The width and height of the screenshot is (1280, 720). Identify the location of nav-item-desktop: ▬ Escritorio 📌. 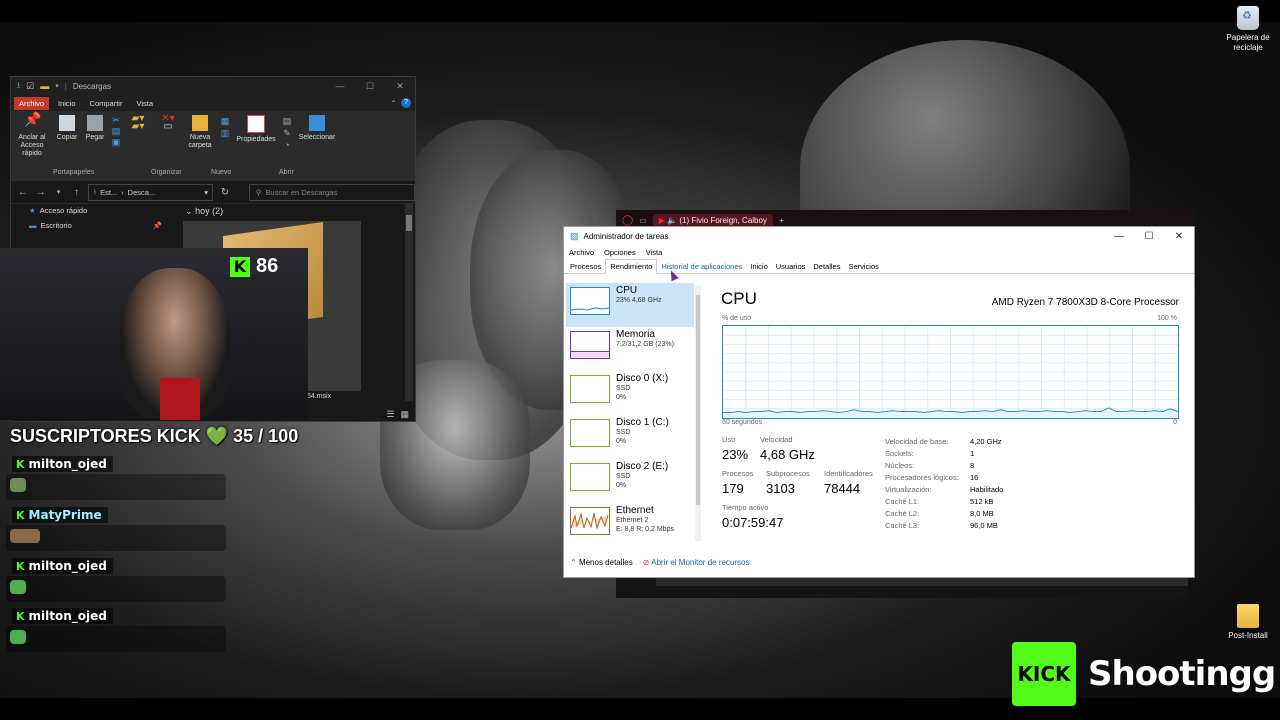
(88, 225).